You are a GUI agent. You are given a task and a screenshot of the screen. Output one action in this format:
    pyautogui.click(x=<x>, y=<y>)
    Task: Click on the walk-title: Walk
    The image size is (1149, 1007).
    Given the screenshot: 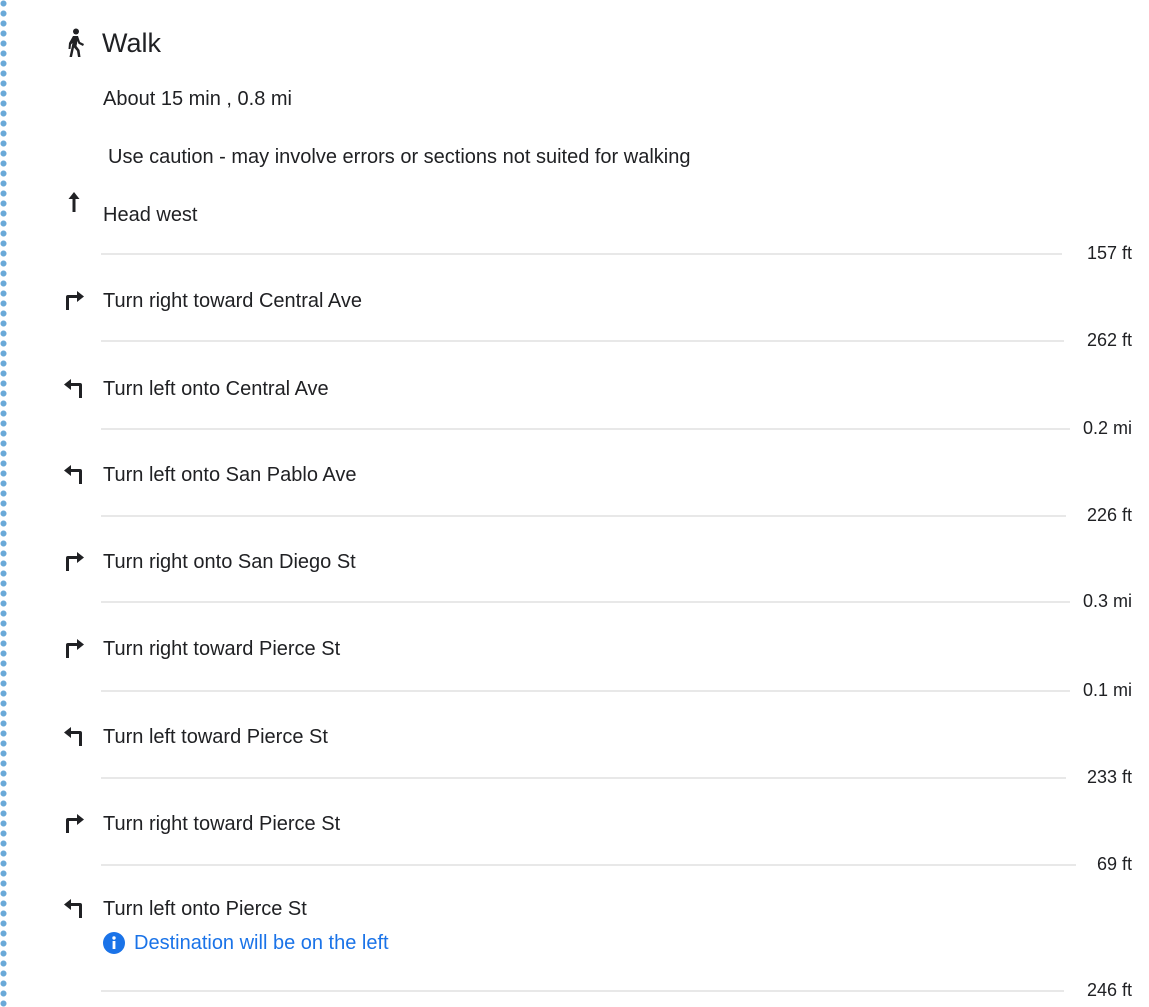 What is the action you would take?
    pyautogui.click(x=131, y=43)
    